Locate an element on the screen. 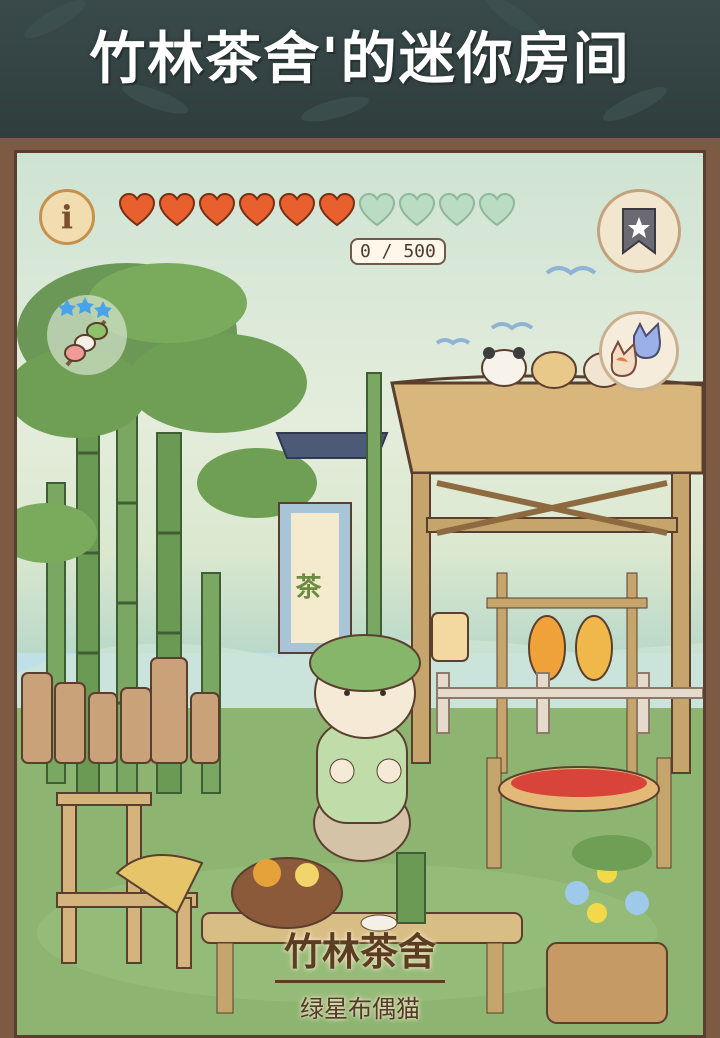 Image resolution: width=720 pixels, height=1038 pixels. shop-owner: 绿星布偶猫 is located at coordinates (360, 1009).